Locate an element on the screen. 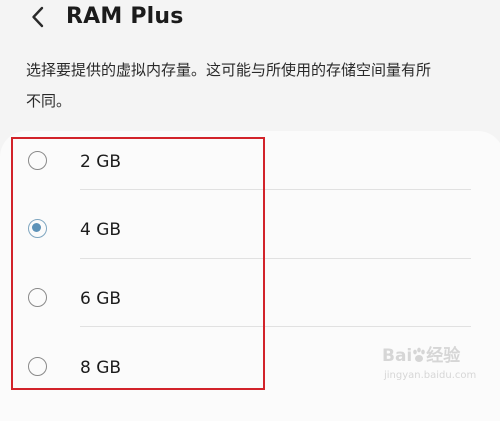 This screenshot has width=500, height=421. option-label: 8 GB is located at coordinates (101, 368).